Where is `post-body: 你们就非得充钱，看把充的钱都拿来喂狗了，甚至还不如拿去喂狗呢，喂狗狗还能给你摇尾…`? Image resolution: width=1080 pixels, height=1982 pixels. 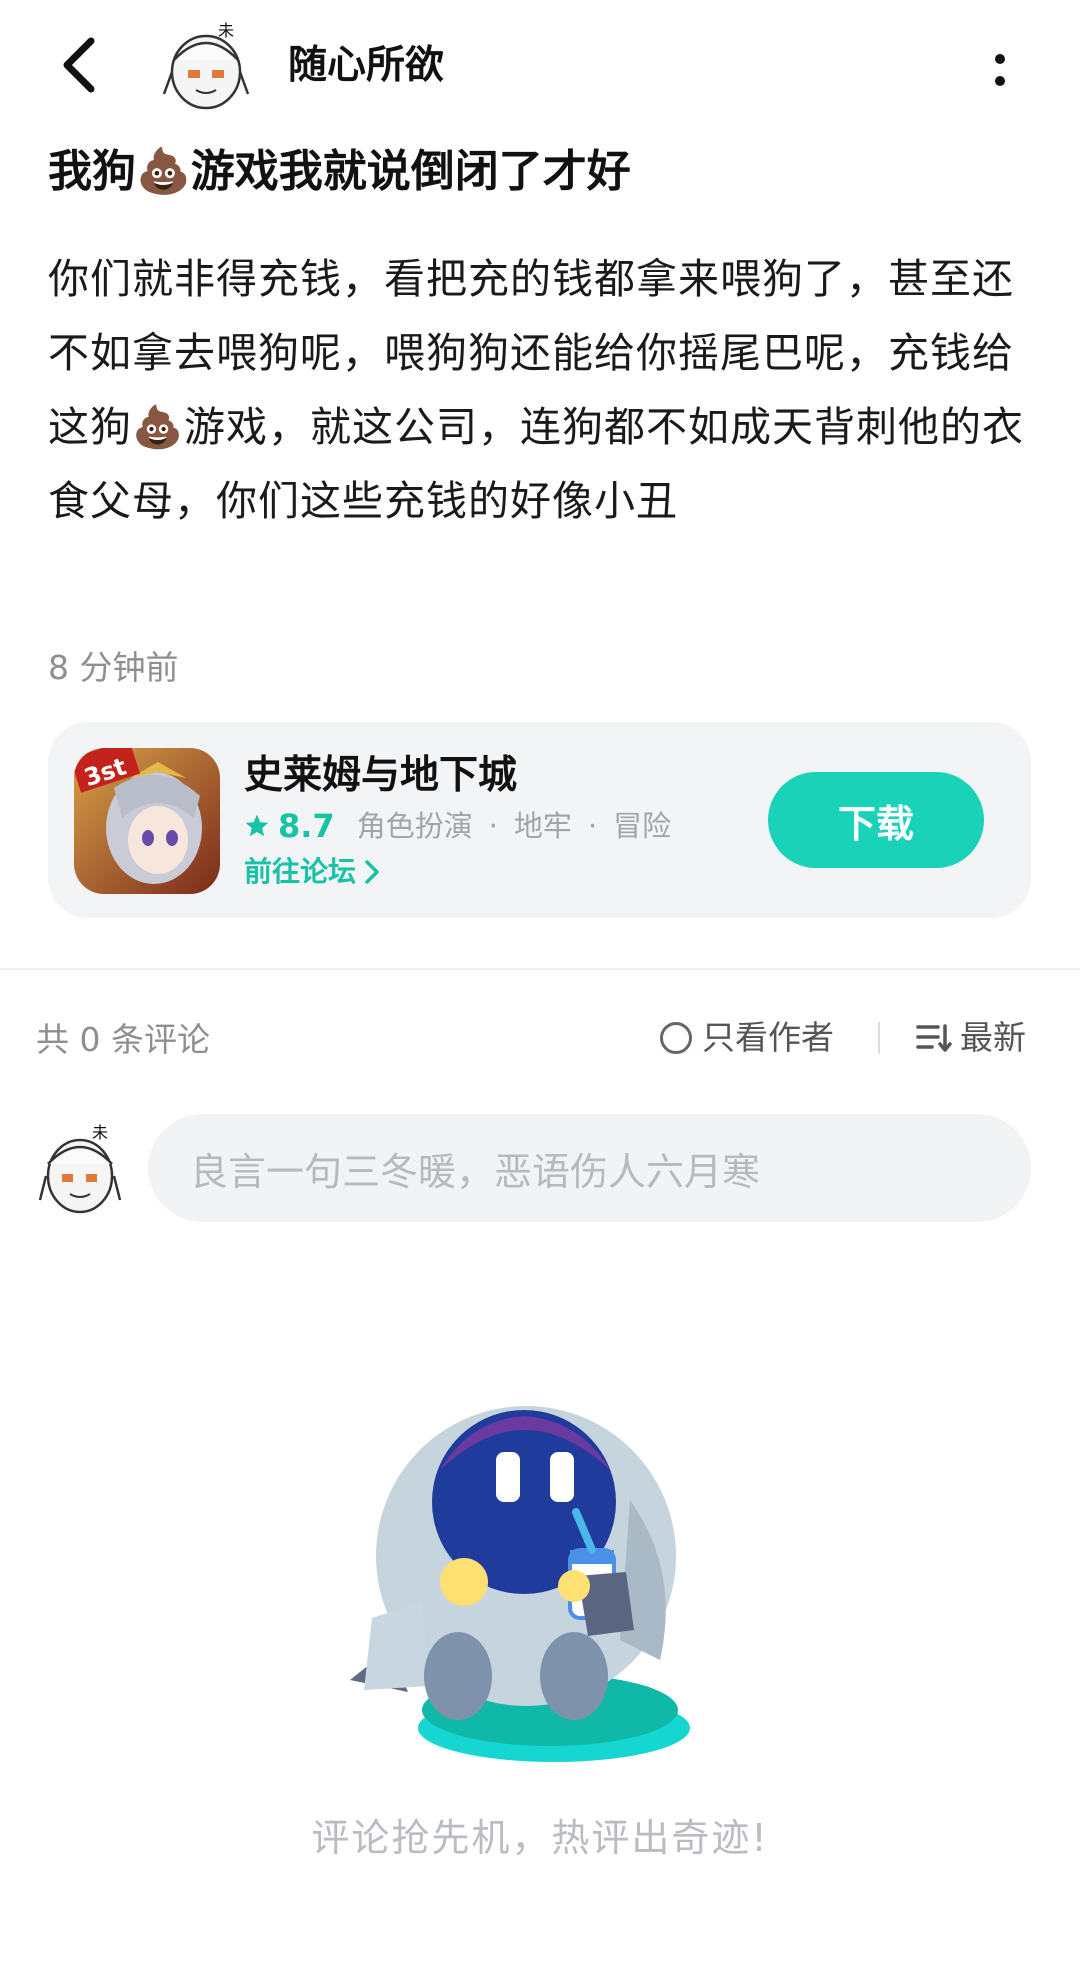
post-body: 你们就非得充钱，看把充的钱都拿来喂狗了，甚至还不如拿去喂狗呢，喂狗狗还能给你摇尾… is located at coordinates (536, 390).